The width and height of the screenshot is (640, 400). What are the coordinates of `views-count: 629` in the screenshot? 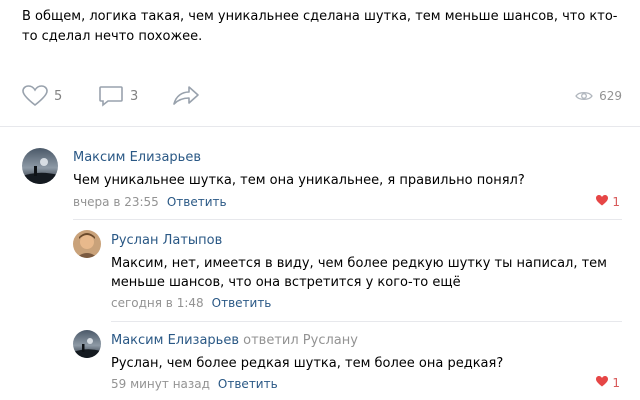 It's located at (610, 96).